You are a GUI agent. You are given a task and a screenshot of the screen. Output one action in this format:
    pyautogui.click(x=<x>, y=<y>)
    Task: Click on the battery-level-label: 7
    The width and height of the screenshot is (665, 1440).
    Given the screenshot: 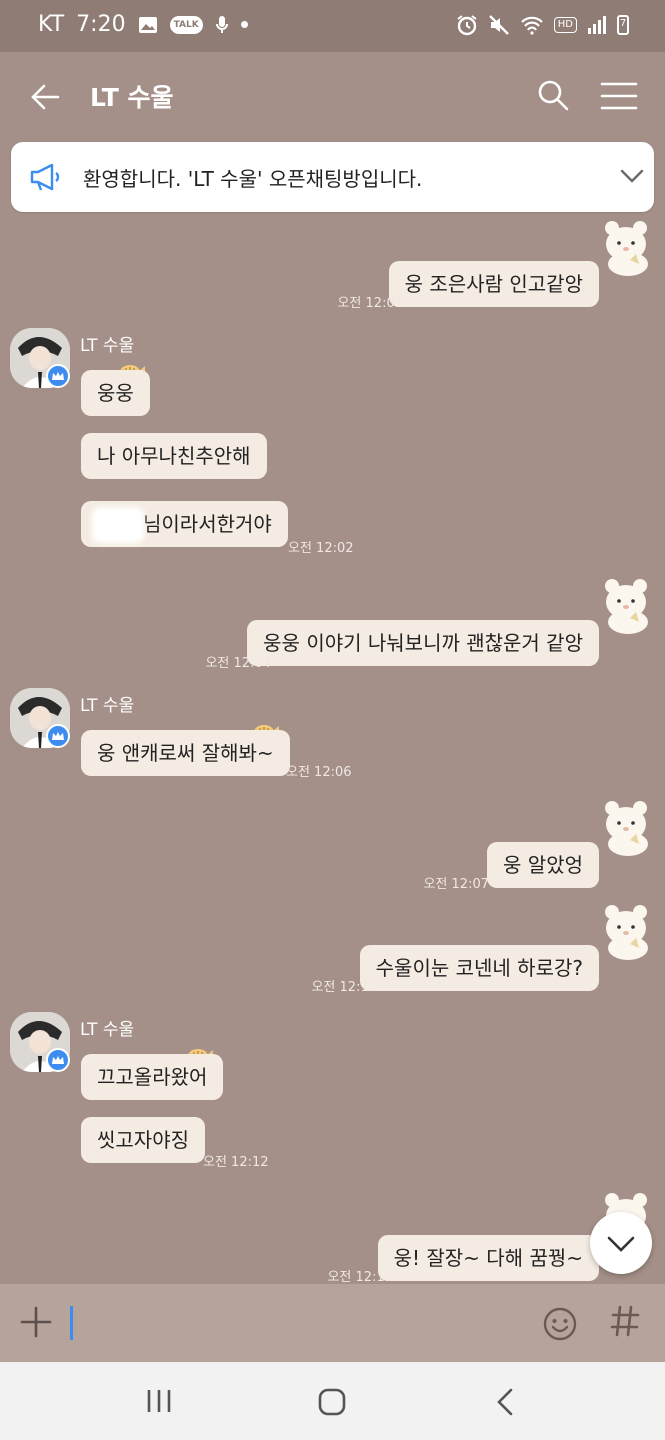 What is the action you would take?
    pyautogui.click(x=623, y=23)
    